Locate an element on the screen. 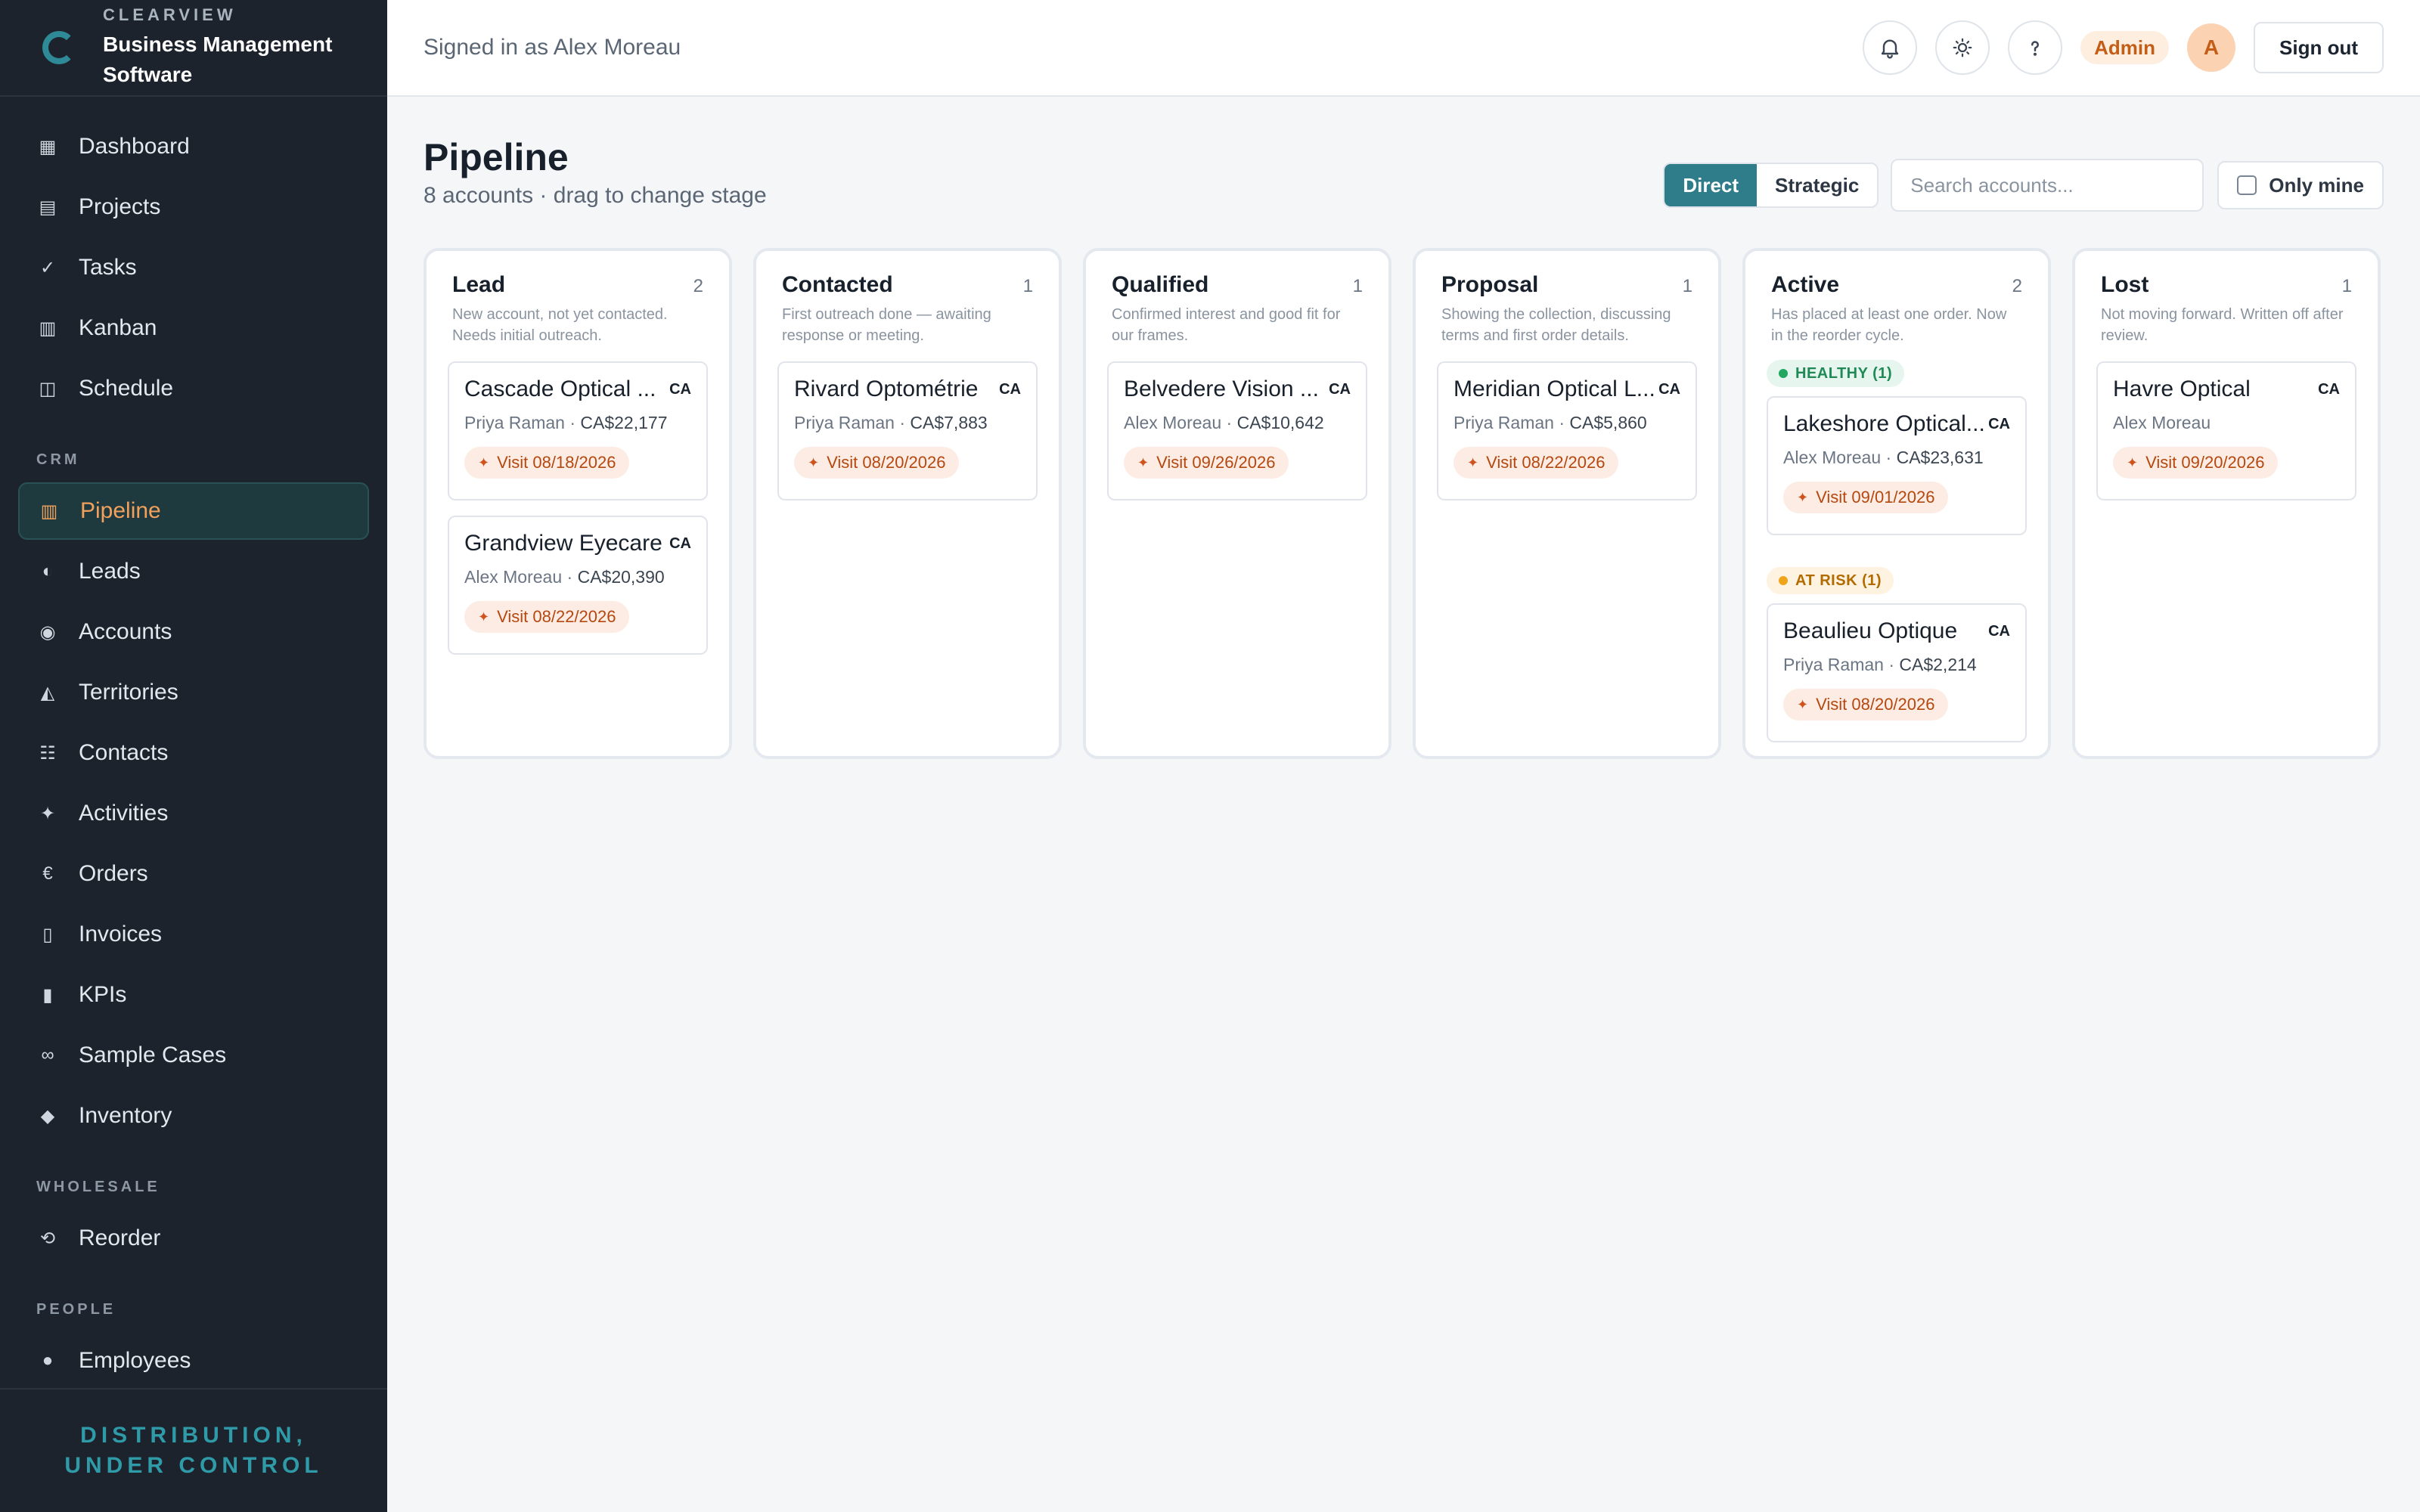 The height and width of the screenshot is (1512, 2420). stage-title: Lead is located at coordinates (479, 284).